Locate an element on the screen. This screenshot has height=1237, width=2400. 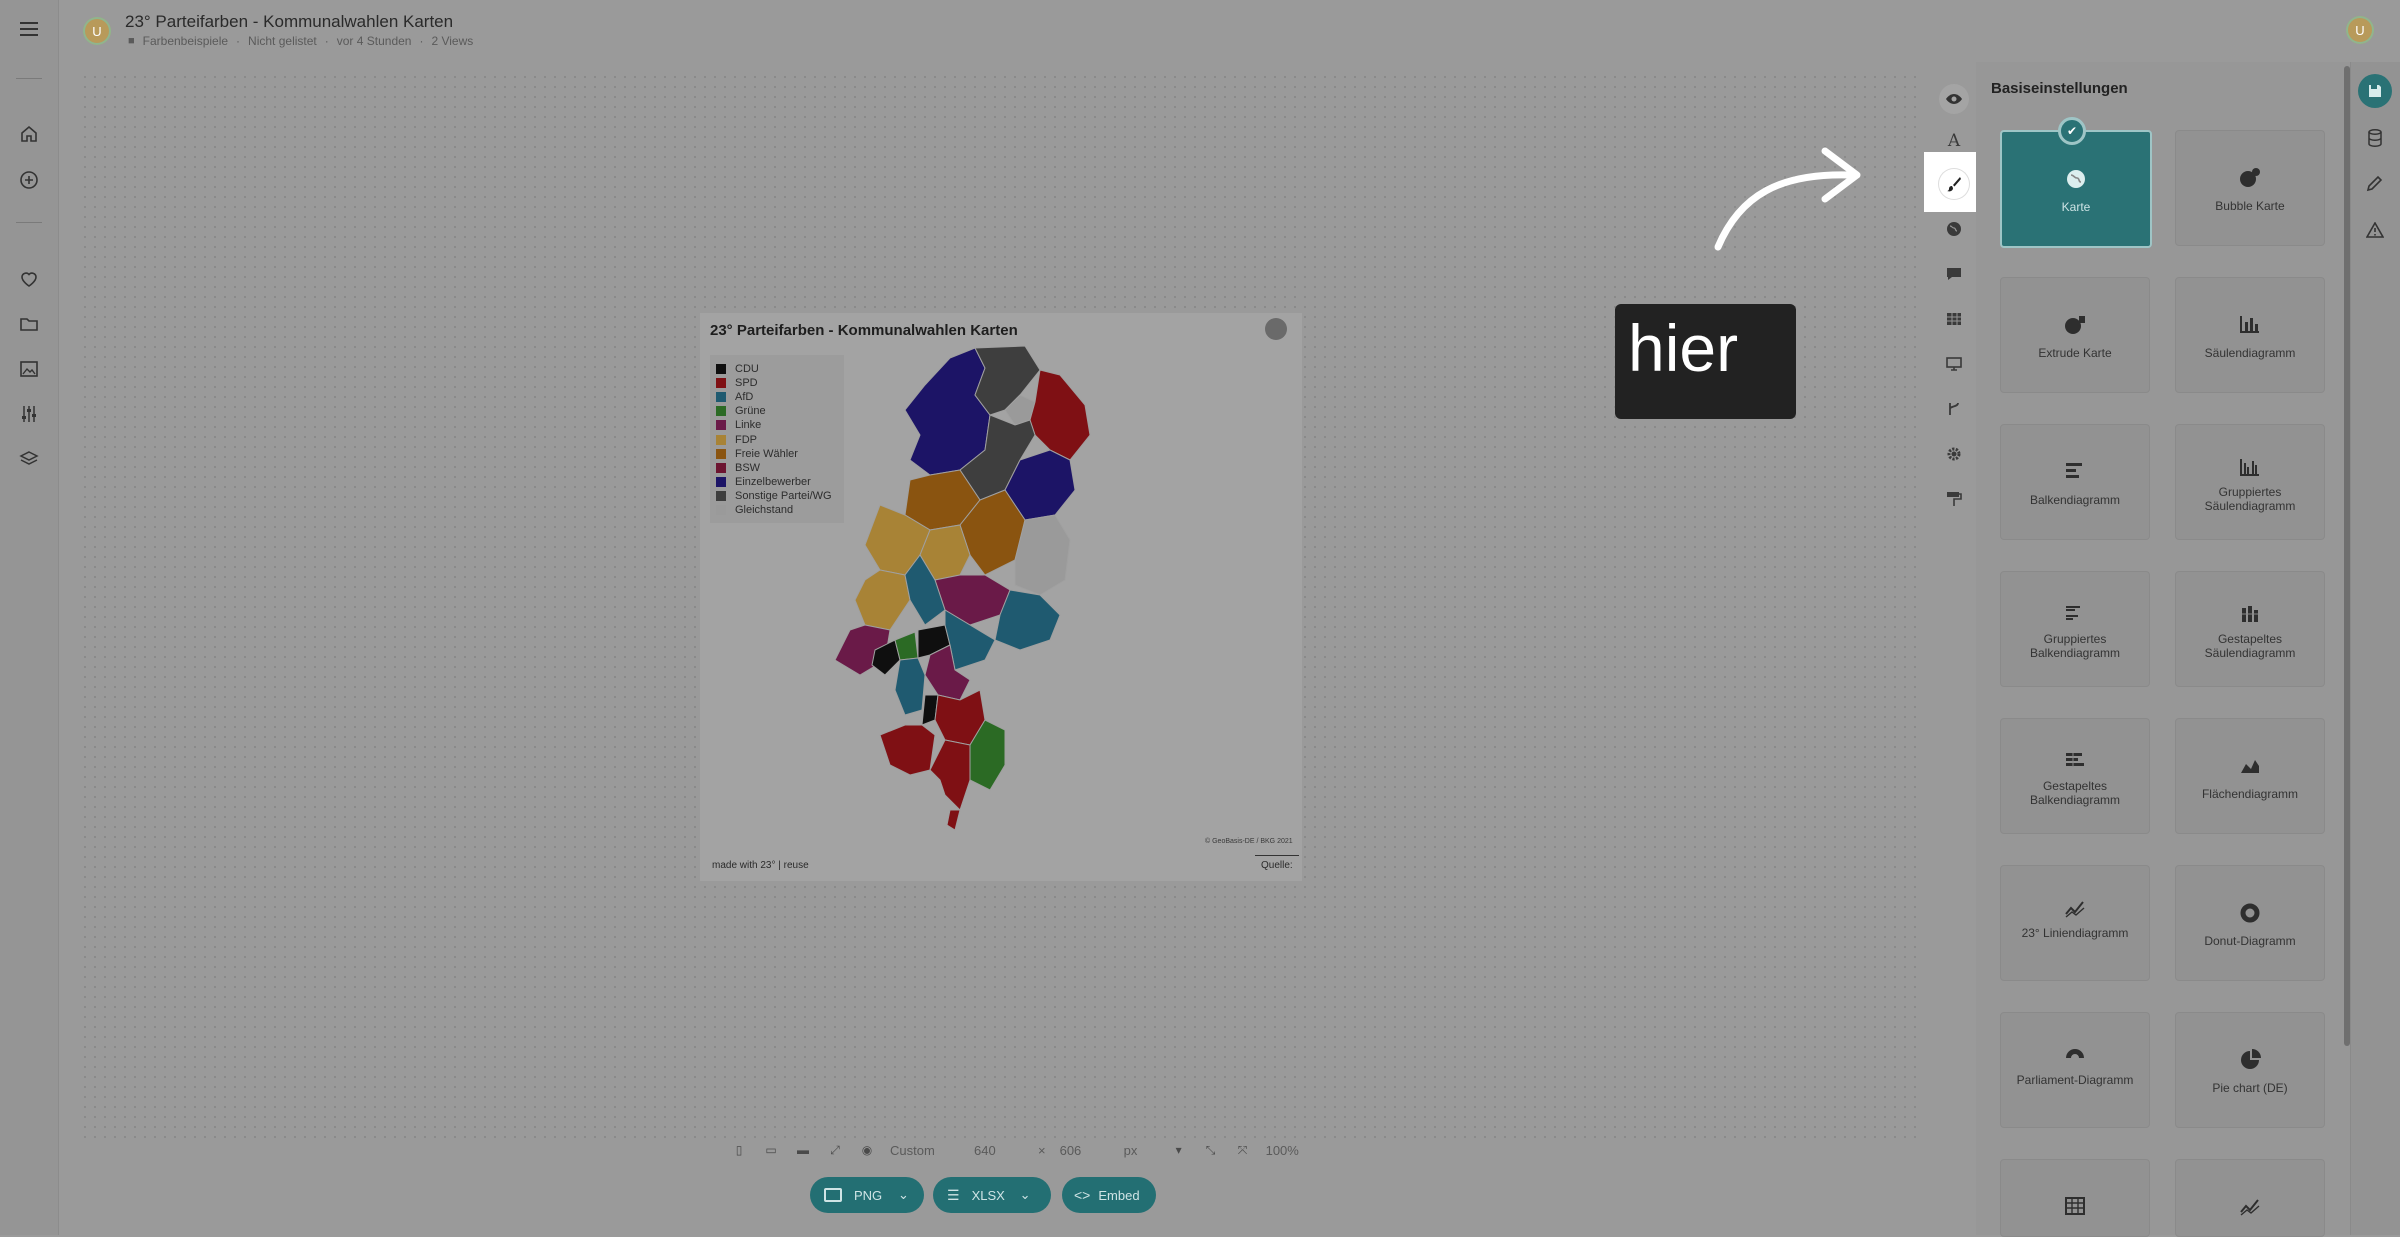
extrude-globe-icon is located at coordinates (2075, 325).